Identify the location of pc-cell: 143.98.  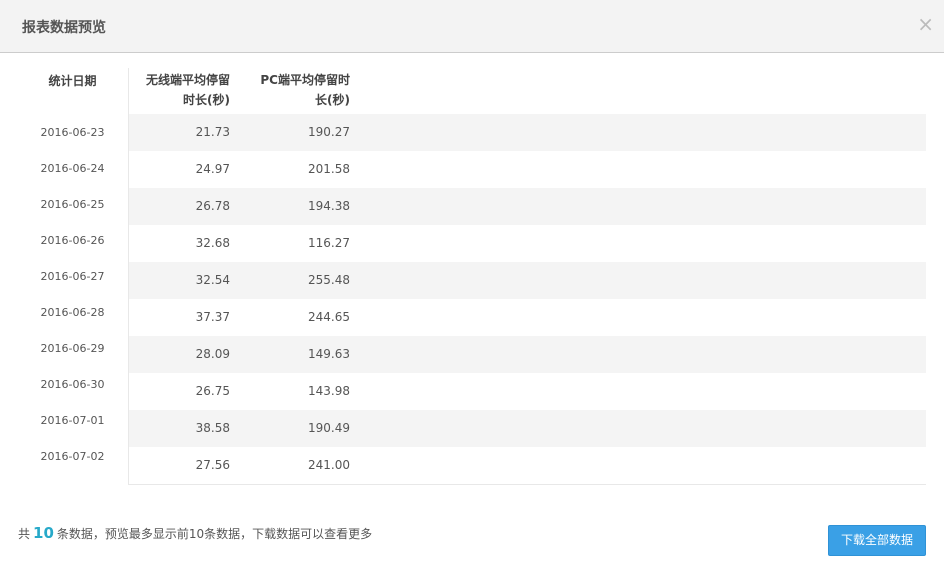
(329, 391).